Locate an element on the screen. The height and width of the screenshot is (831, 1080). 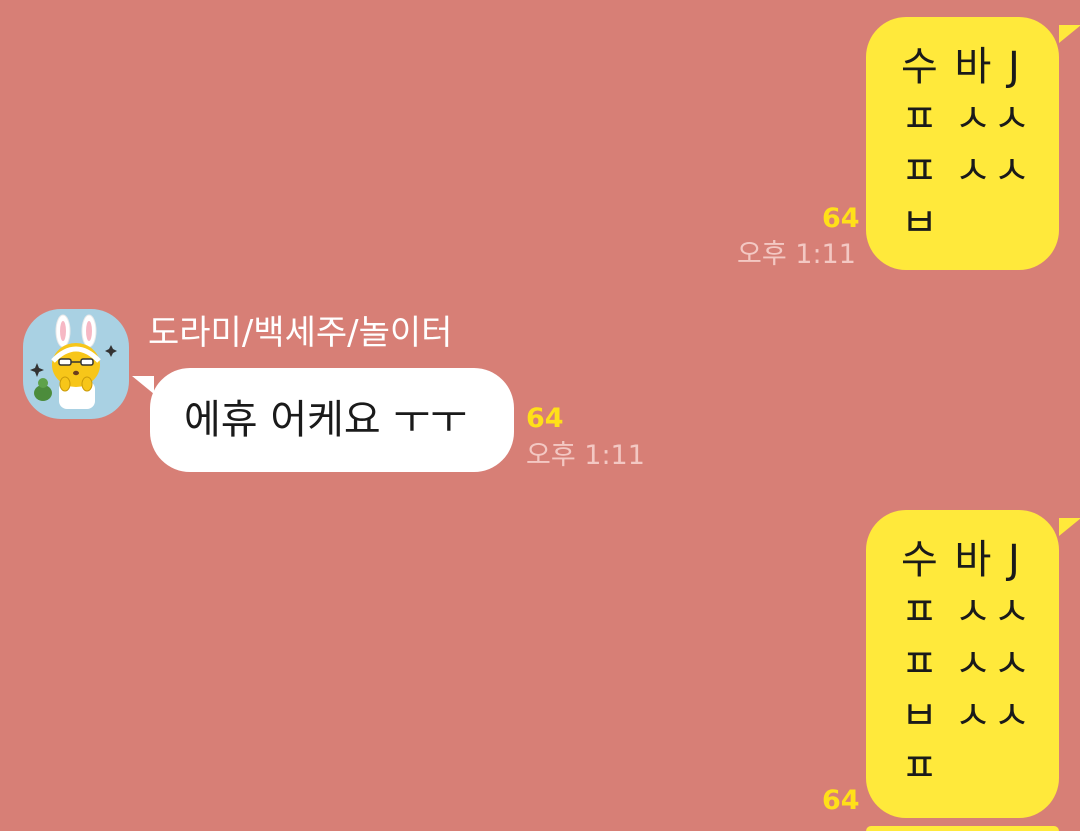
message-bubble-outgoing: 수 바 J ㅍ ㅅㅅ ㅍ ㅅㅅ ㅂ ㅅㅅ ㅍ is located at coordinates (973, 664).